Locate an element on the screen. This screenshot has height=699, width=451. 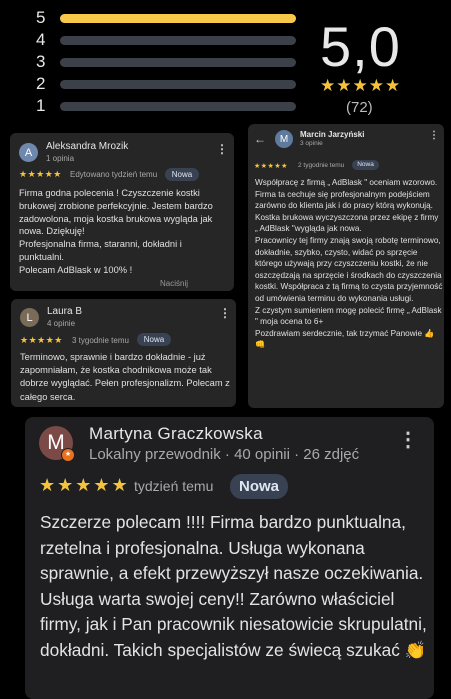
rating-bar-1: 1 is located at coordinates (166, 105).